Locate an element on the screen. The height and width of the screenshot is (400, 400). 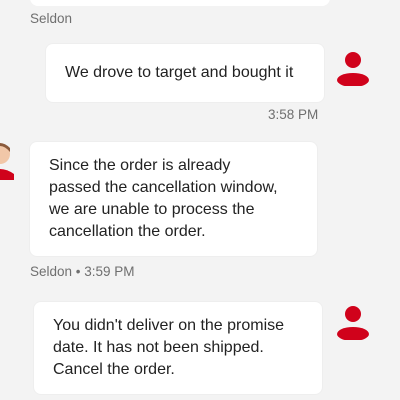
agent-avatar is located at coordinates (7, 161).